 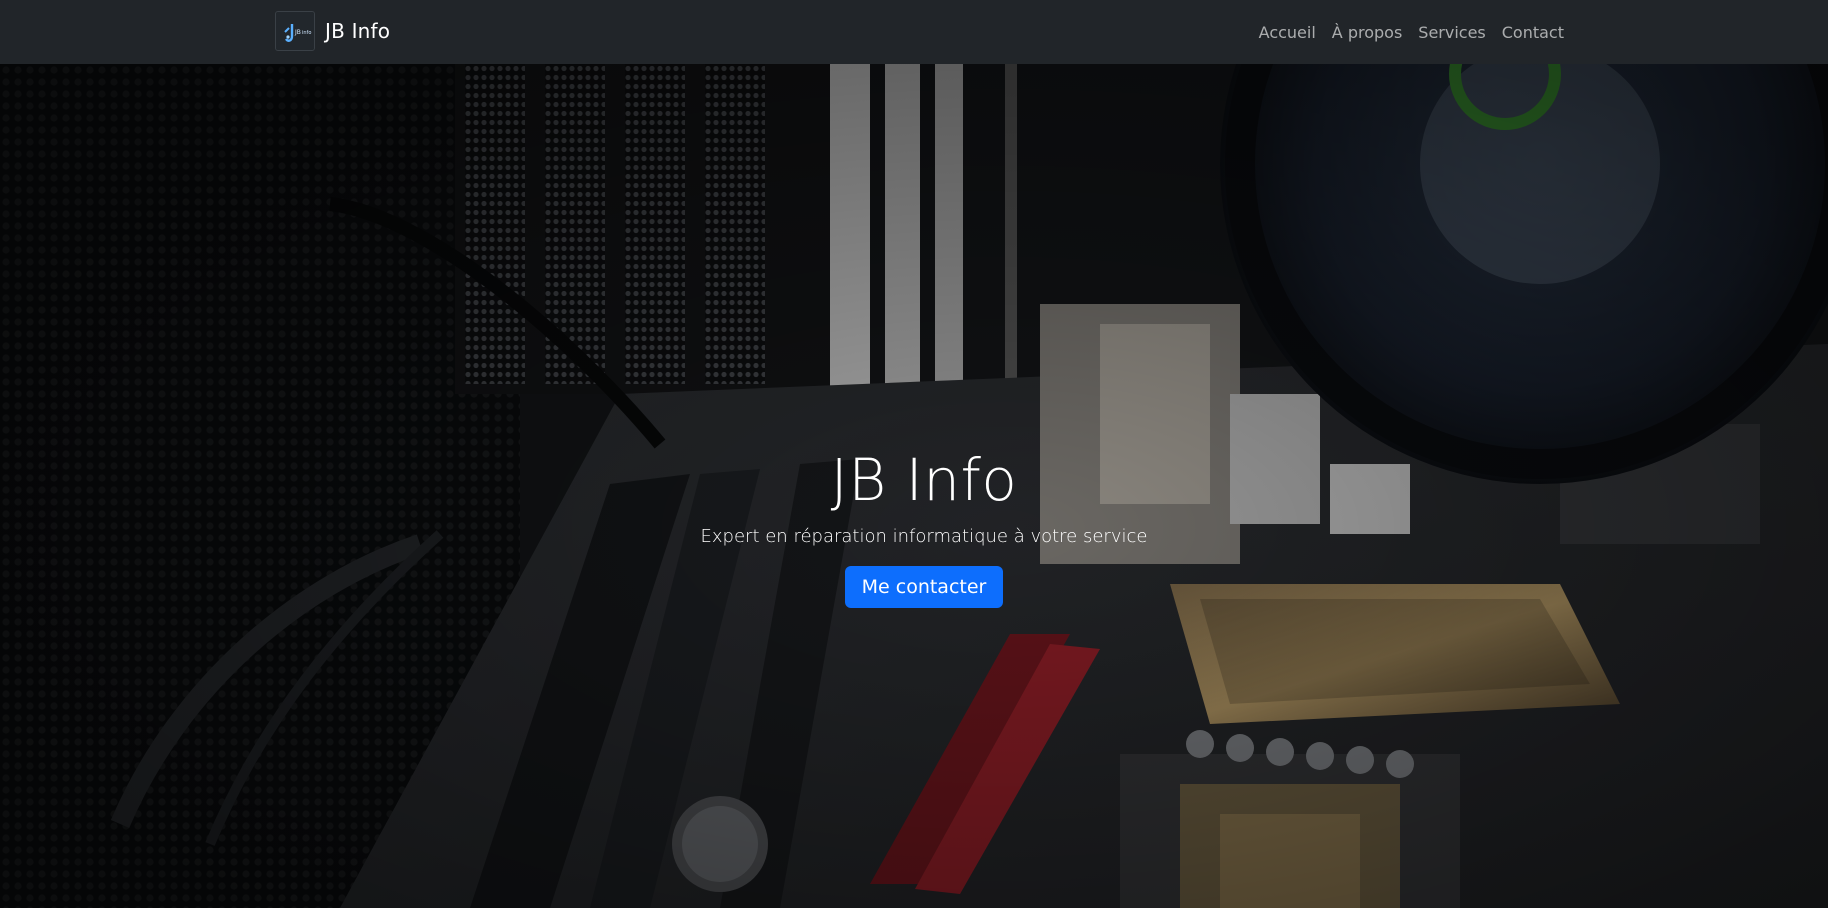 I want to click on nav-links: Accueil À propos Services Contact, so click(x=1411, y=32).